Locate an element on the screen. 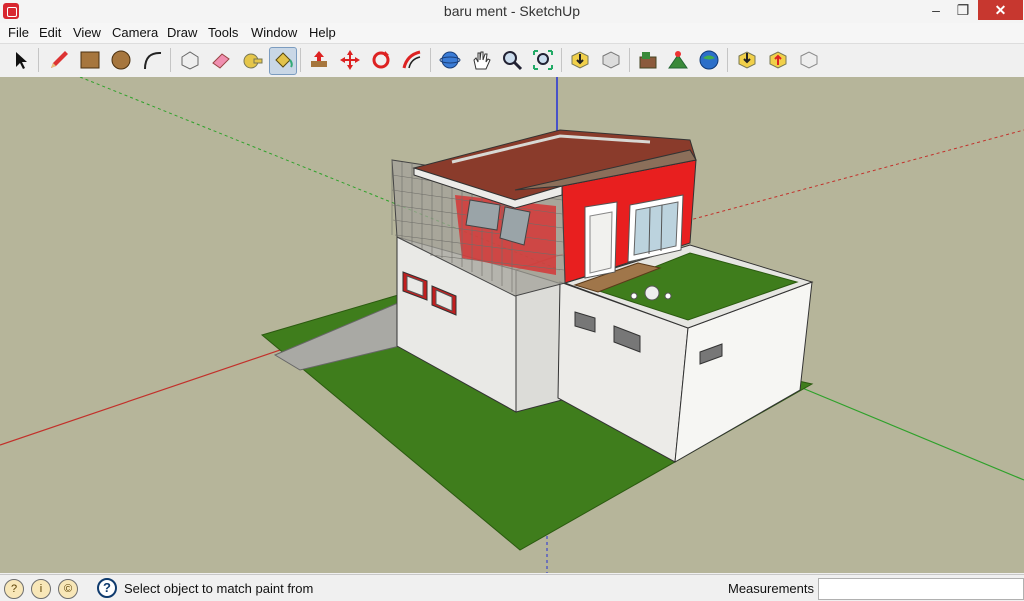 Image resolution: width=1024 pixels, height=601 pixels. add-location-icon is located at coordinates (648, 60).